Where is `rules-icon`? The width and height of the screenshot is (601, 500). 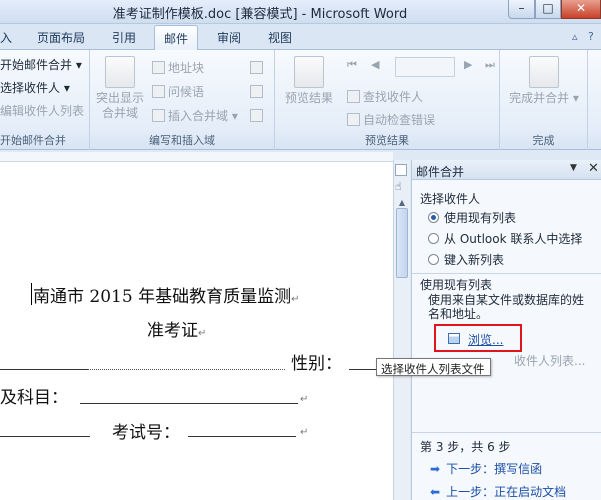 rules-icon is located at coordinates (256, 67).